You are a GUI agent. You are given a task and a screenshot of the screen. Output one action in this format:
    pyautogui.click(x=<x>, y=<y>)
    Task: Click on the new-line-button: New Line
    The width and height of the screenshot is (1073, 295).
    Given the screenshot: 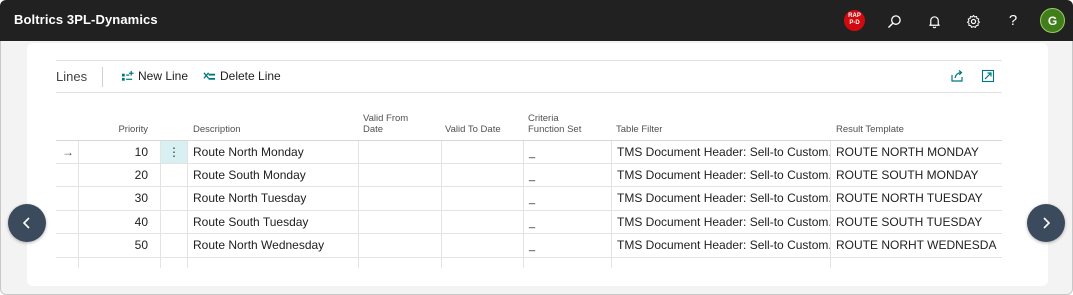 What is the action you would take?
    pyautogui.click(x=154, y=76)
    